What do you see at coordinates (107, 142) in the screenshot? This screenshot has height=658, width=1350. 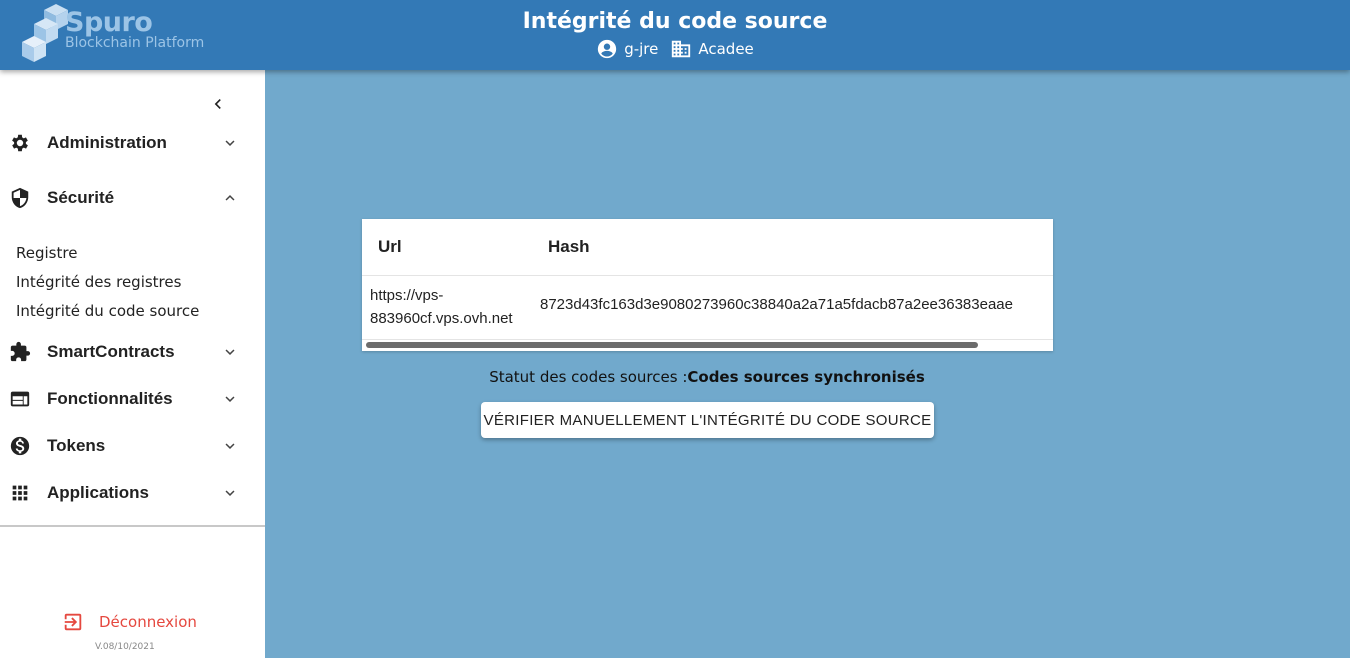 I see `sidebar-item-label: Administration` at bounding box center [107, 142].